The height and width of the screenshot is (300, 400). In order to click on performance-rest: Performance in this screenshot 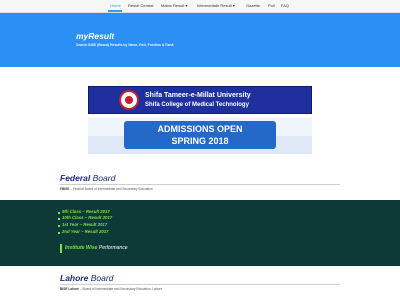, I will do `click(113, 248)`.